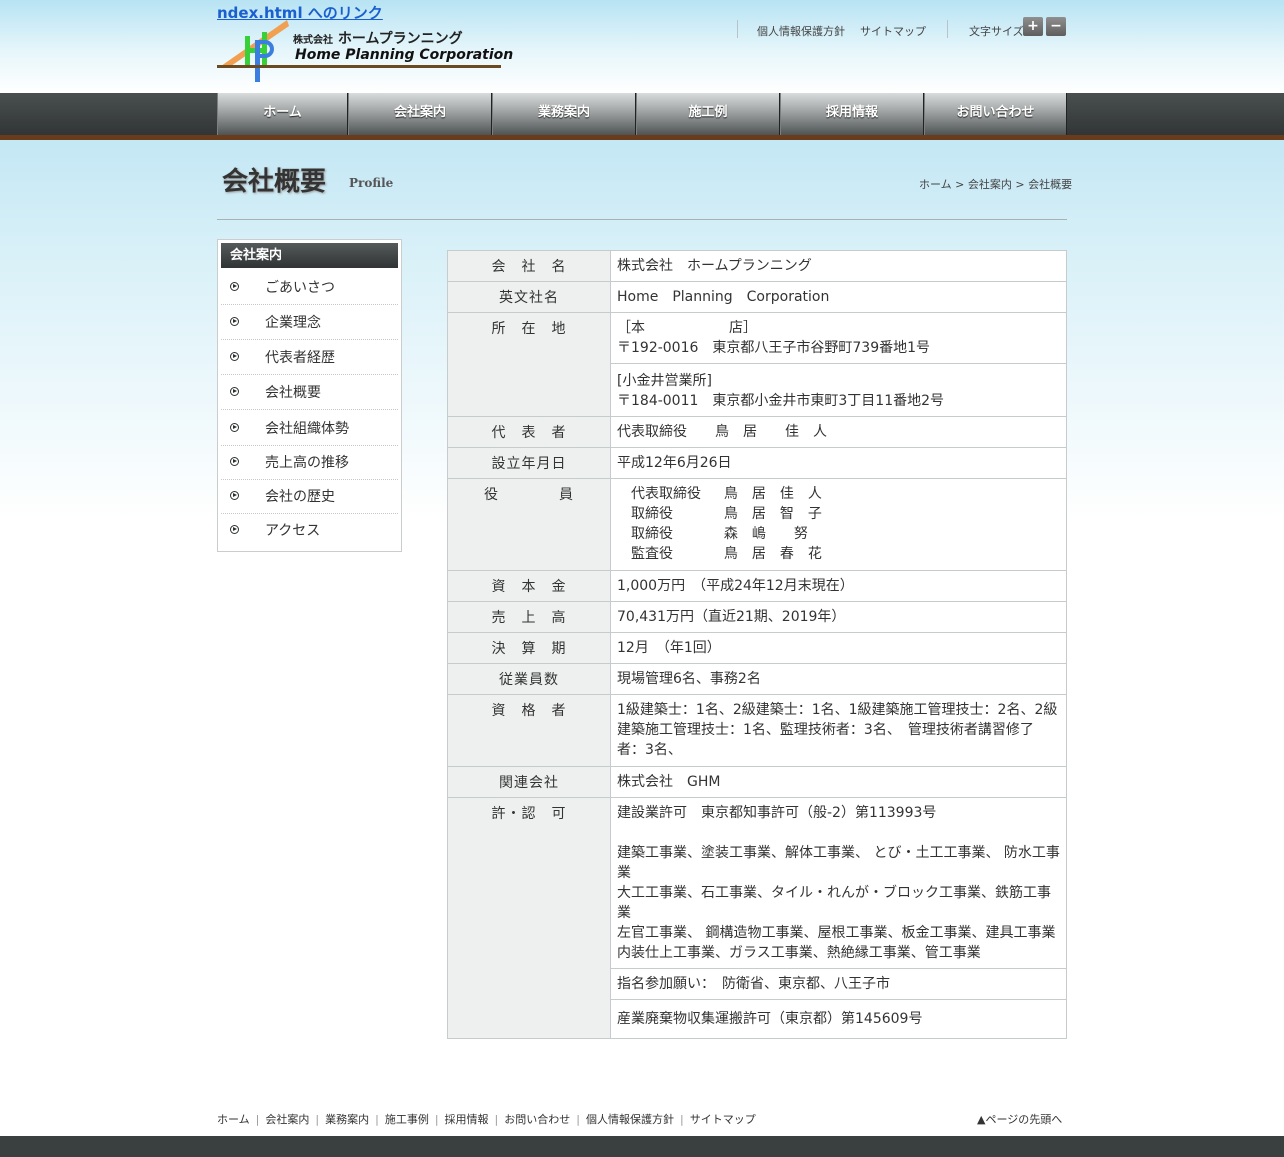  Describe the element at coordinates (838, 648) in the screenshot. I see `row-value: 12月 （年1回）` at that location.